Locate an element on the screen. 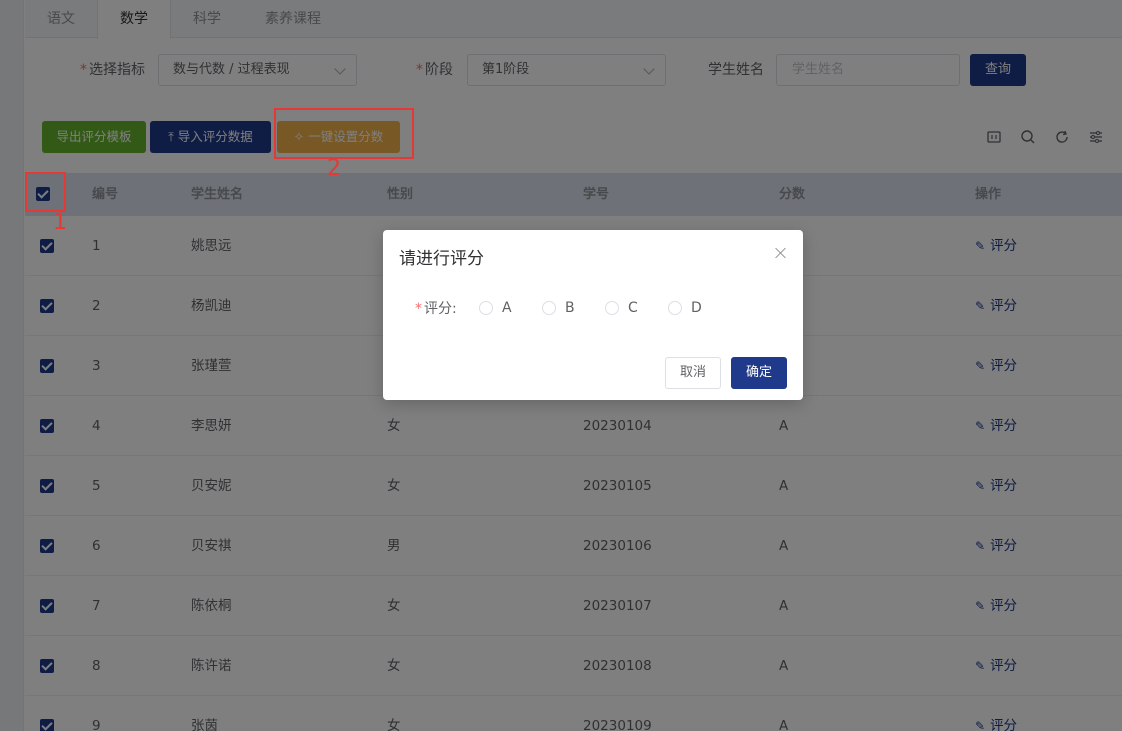 Image resolution: width=1122 pixels, height=731 pixels. close-icon is located at coordinates (781, 254).